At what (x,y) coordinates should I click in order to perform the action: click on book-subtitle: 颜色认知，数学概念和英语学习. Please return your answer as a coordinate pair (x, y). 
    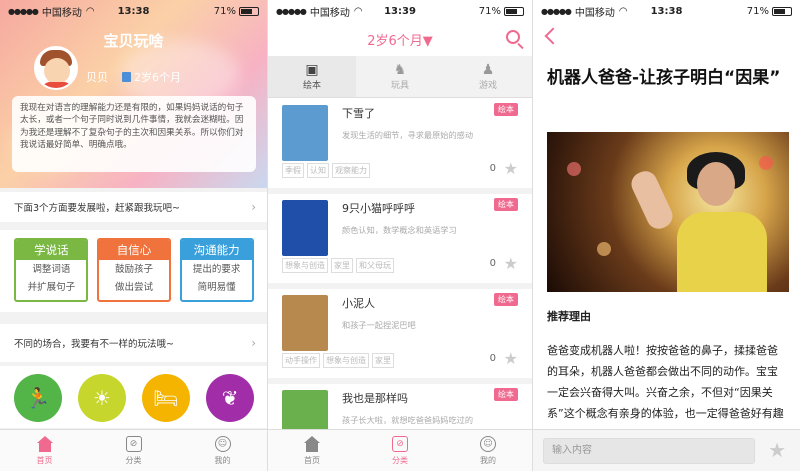
    Looking at the image, I should click on (399, 230).